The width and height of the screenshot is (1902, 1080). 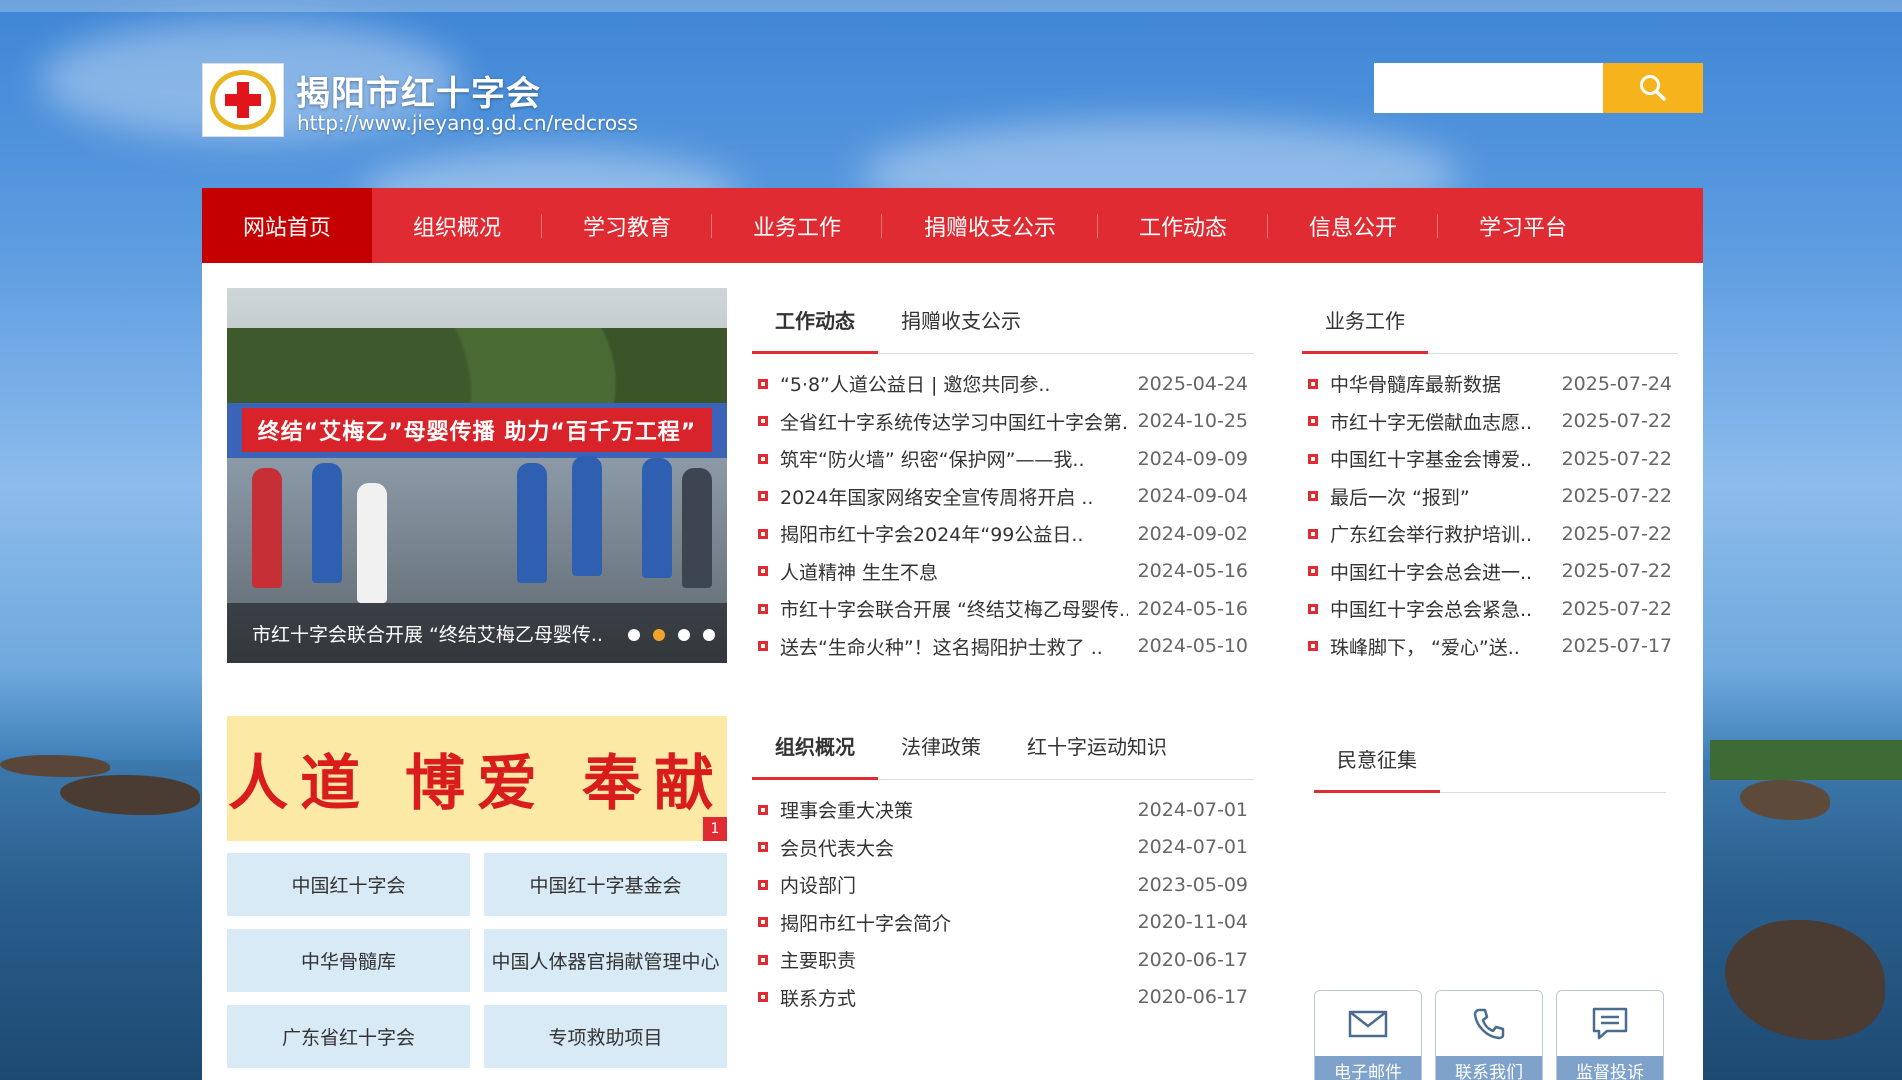 What do you see at coordinates (1610, 1023) in the screenshot?
I see `message-icon` at bounding box center [1610, 1023].